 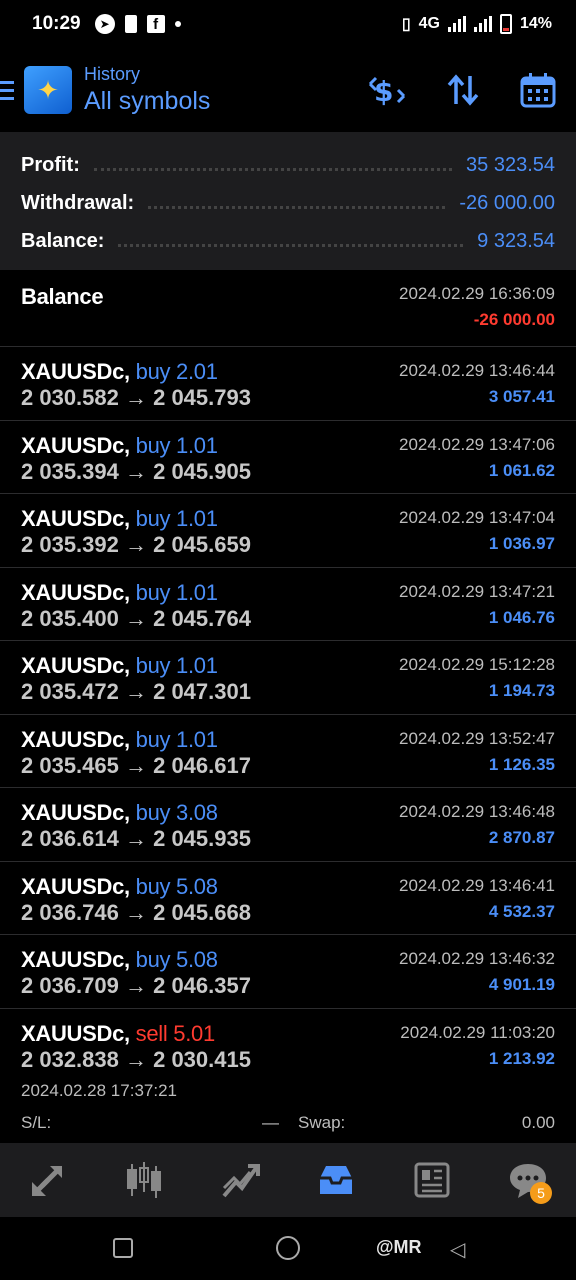 I want to click on summary-value: 35 323.54, so click(x=510, y=164).